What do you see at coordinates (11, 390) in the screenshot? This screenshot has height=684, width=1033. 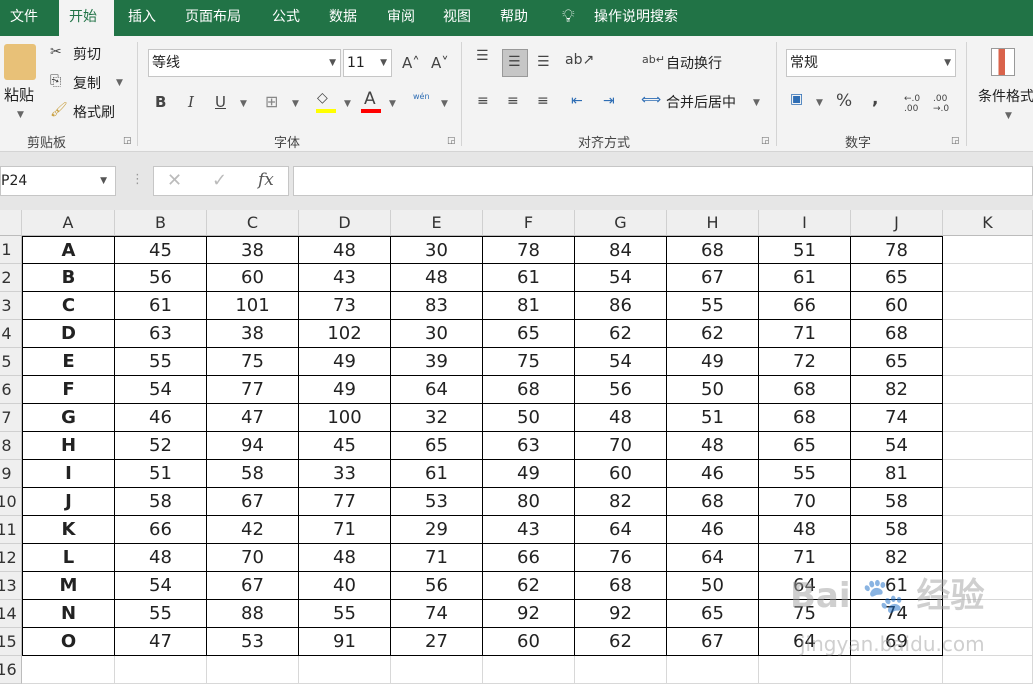 I see `row-header: 6` at bounding box center [11, 390].